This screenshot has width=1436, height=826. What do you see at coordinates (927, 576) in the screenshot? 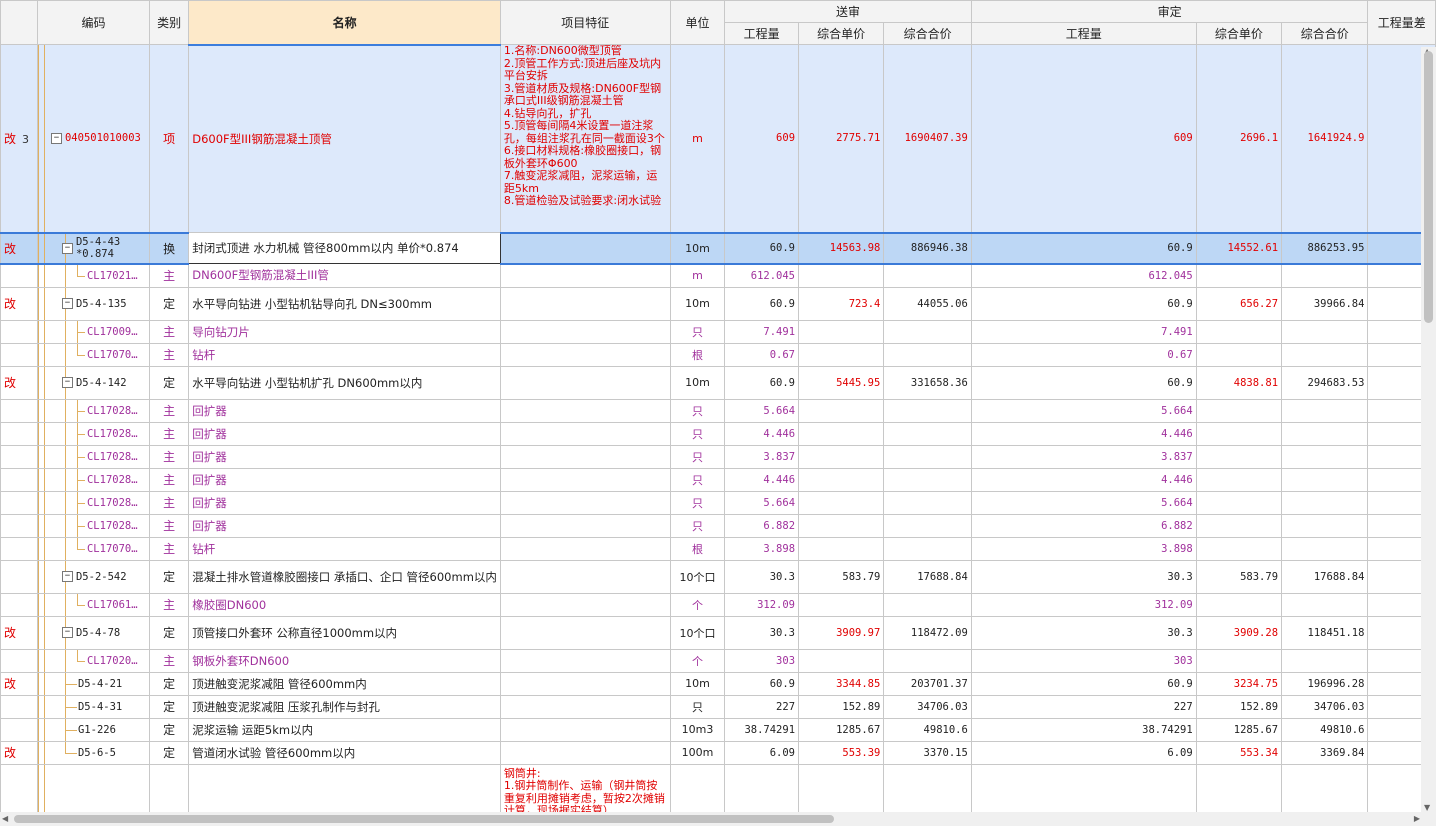
I see `submitted-total-cell: 17688.84` at bounding box center [927, 576].